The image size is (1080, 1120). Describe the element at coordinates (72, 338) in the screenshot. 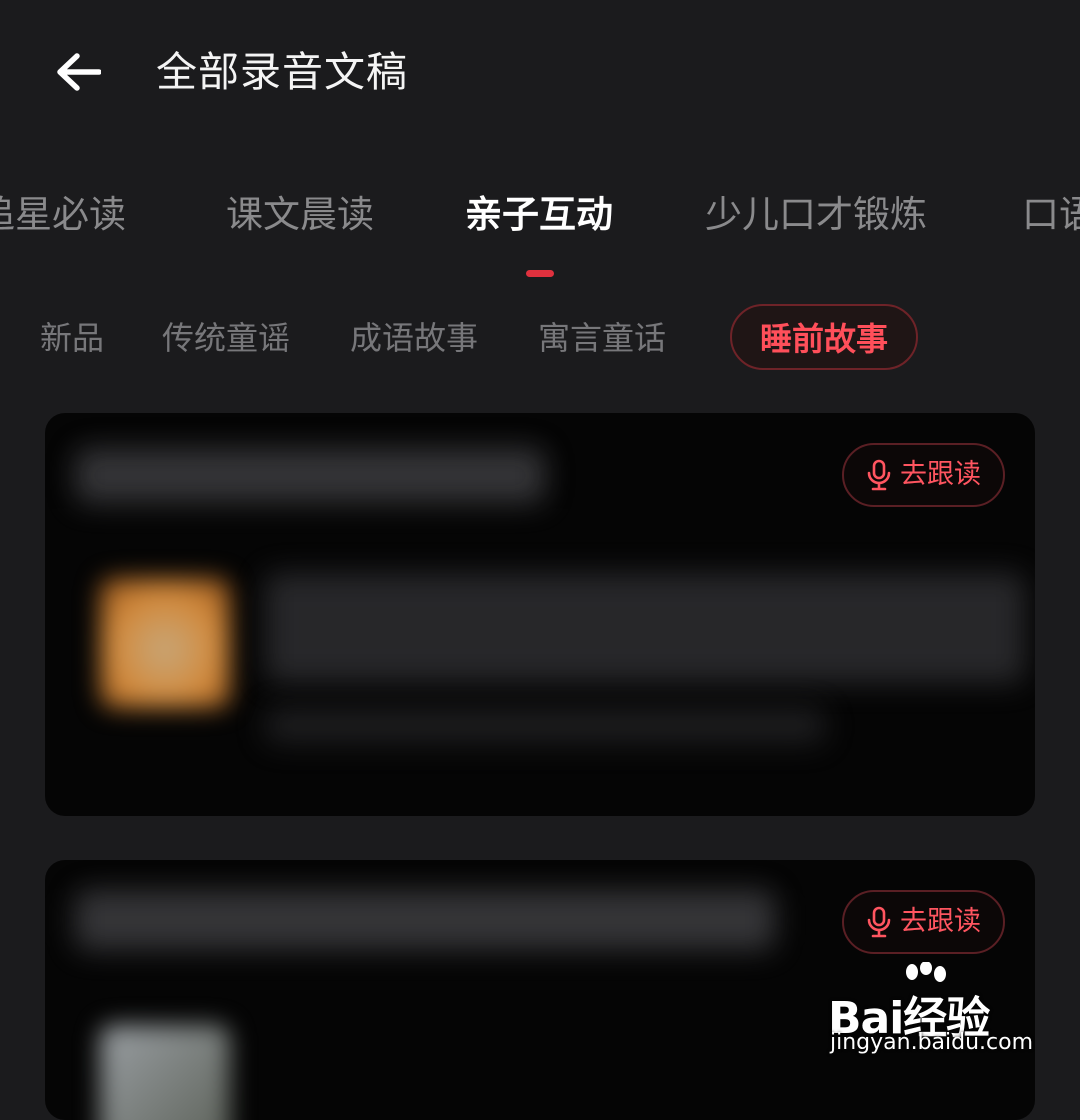

I see `subtab-new: 新品` at that location.